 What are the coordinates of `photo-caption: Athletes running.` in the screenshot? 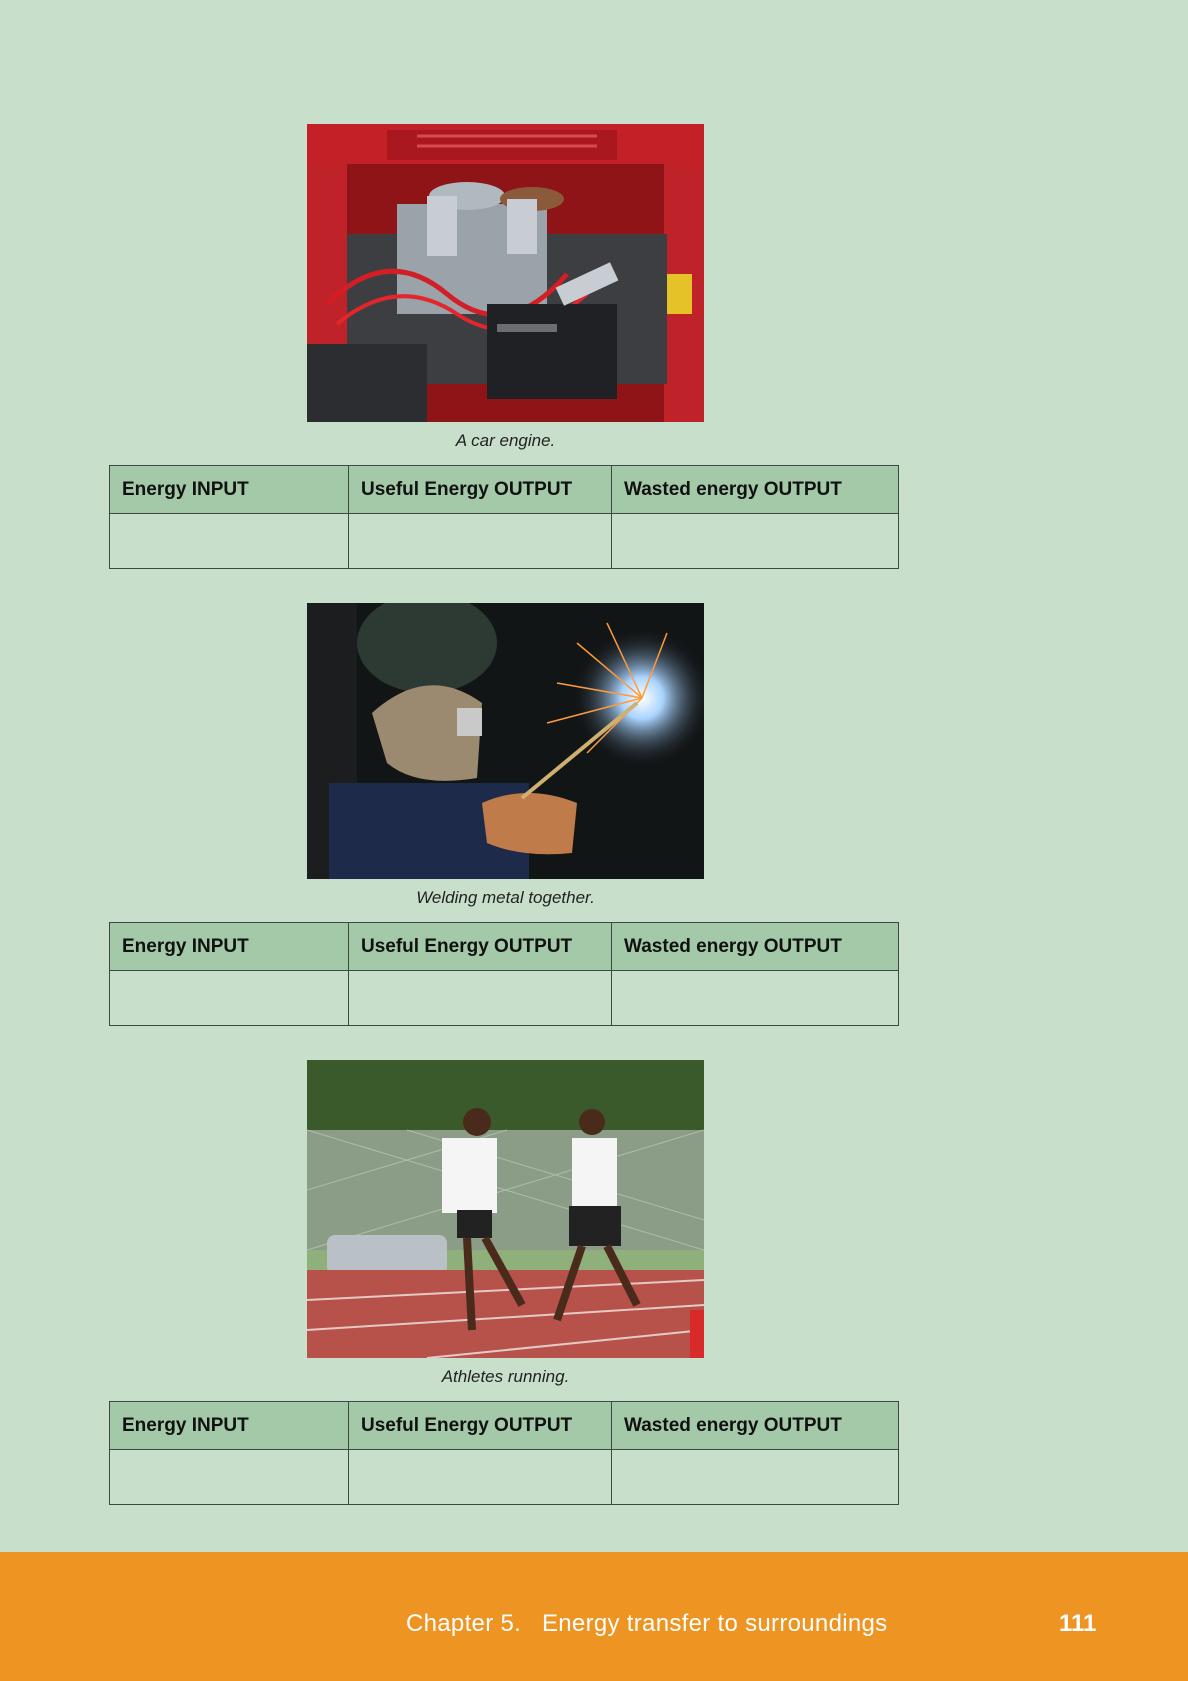 It's located at (505, 1376).